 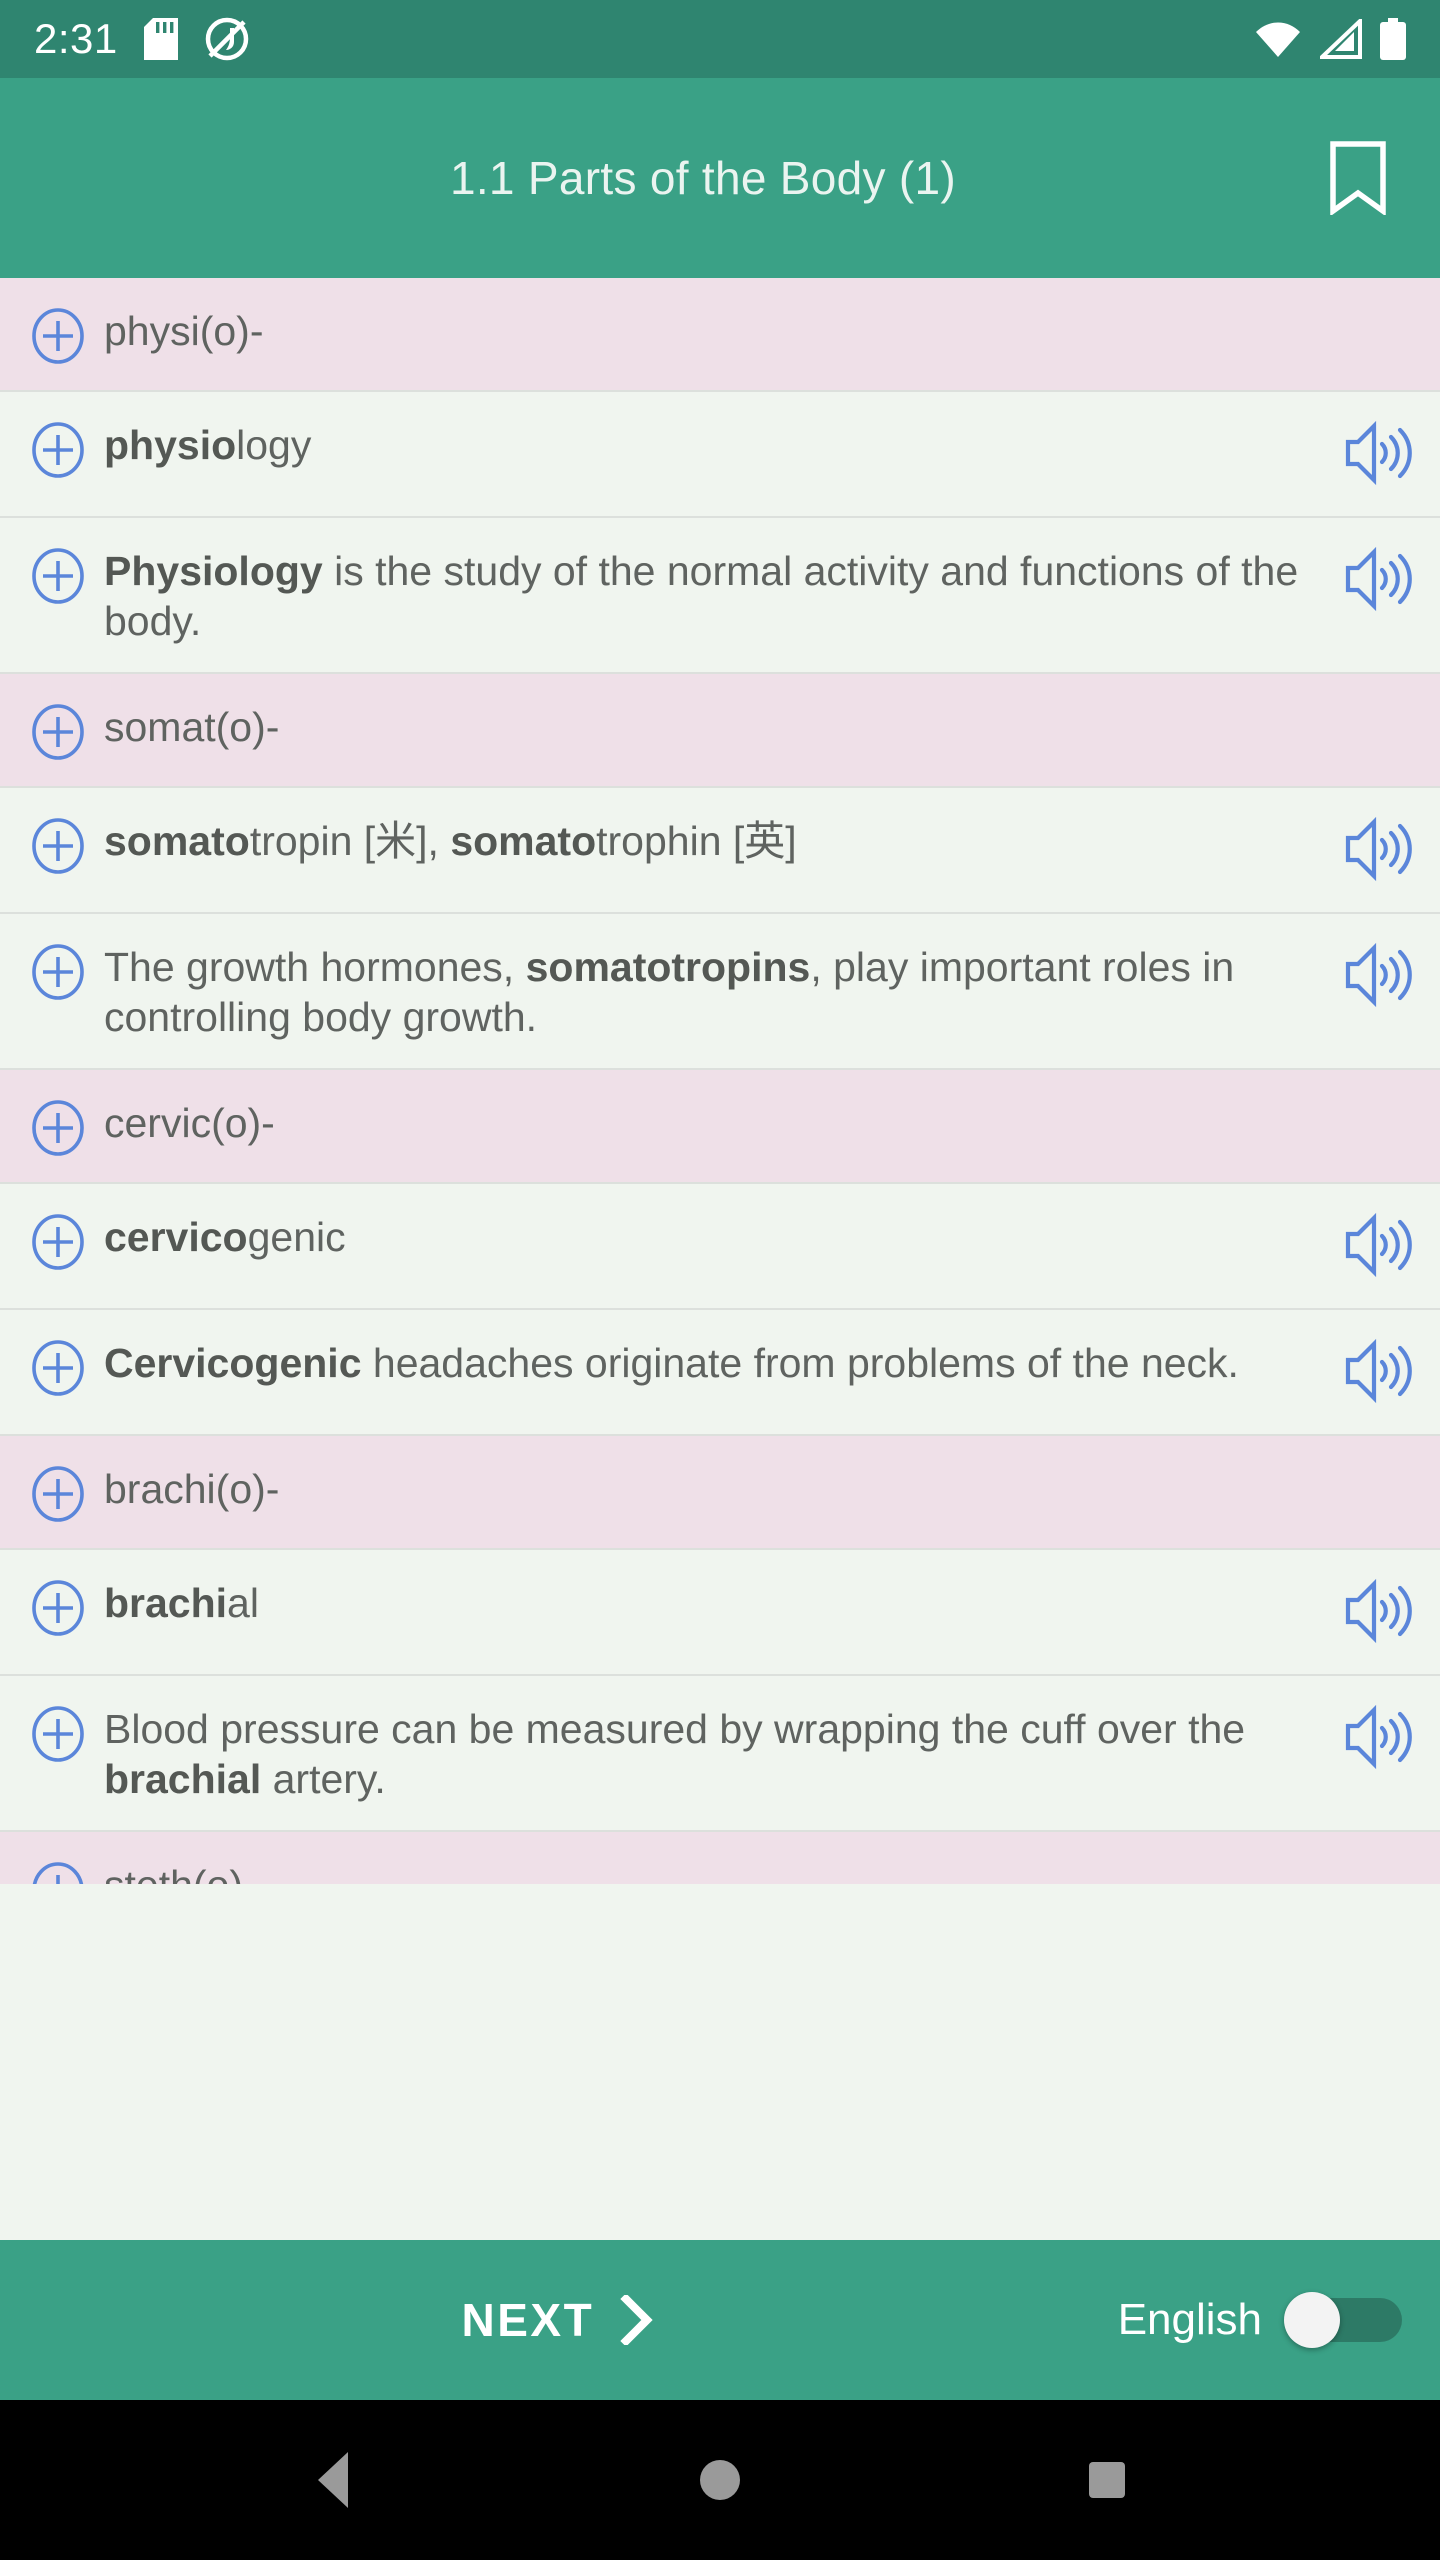 I want to click on list-row-text: physiology, so click(x=208, y=445).